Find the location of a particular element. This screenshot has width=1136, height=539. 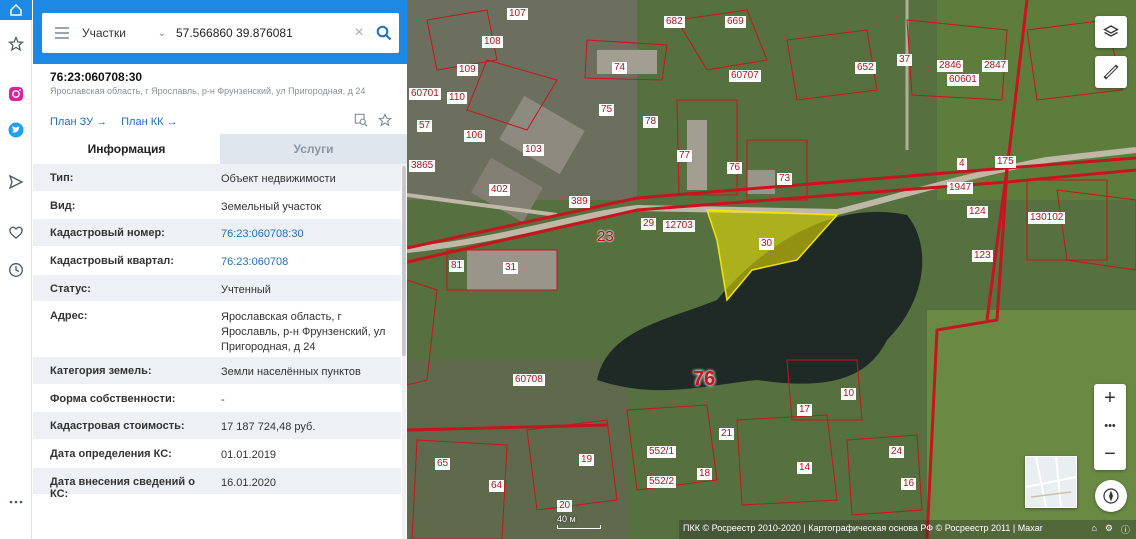

parcel-label: 389 is located at coordinates (579, 202).